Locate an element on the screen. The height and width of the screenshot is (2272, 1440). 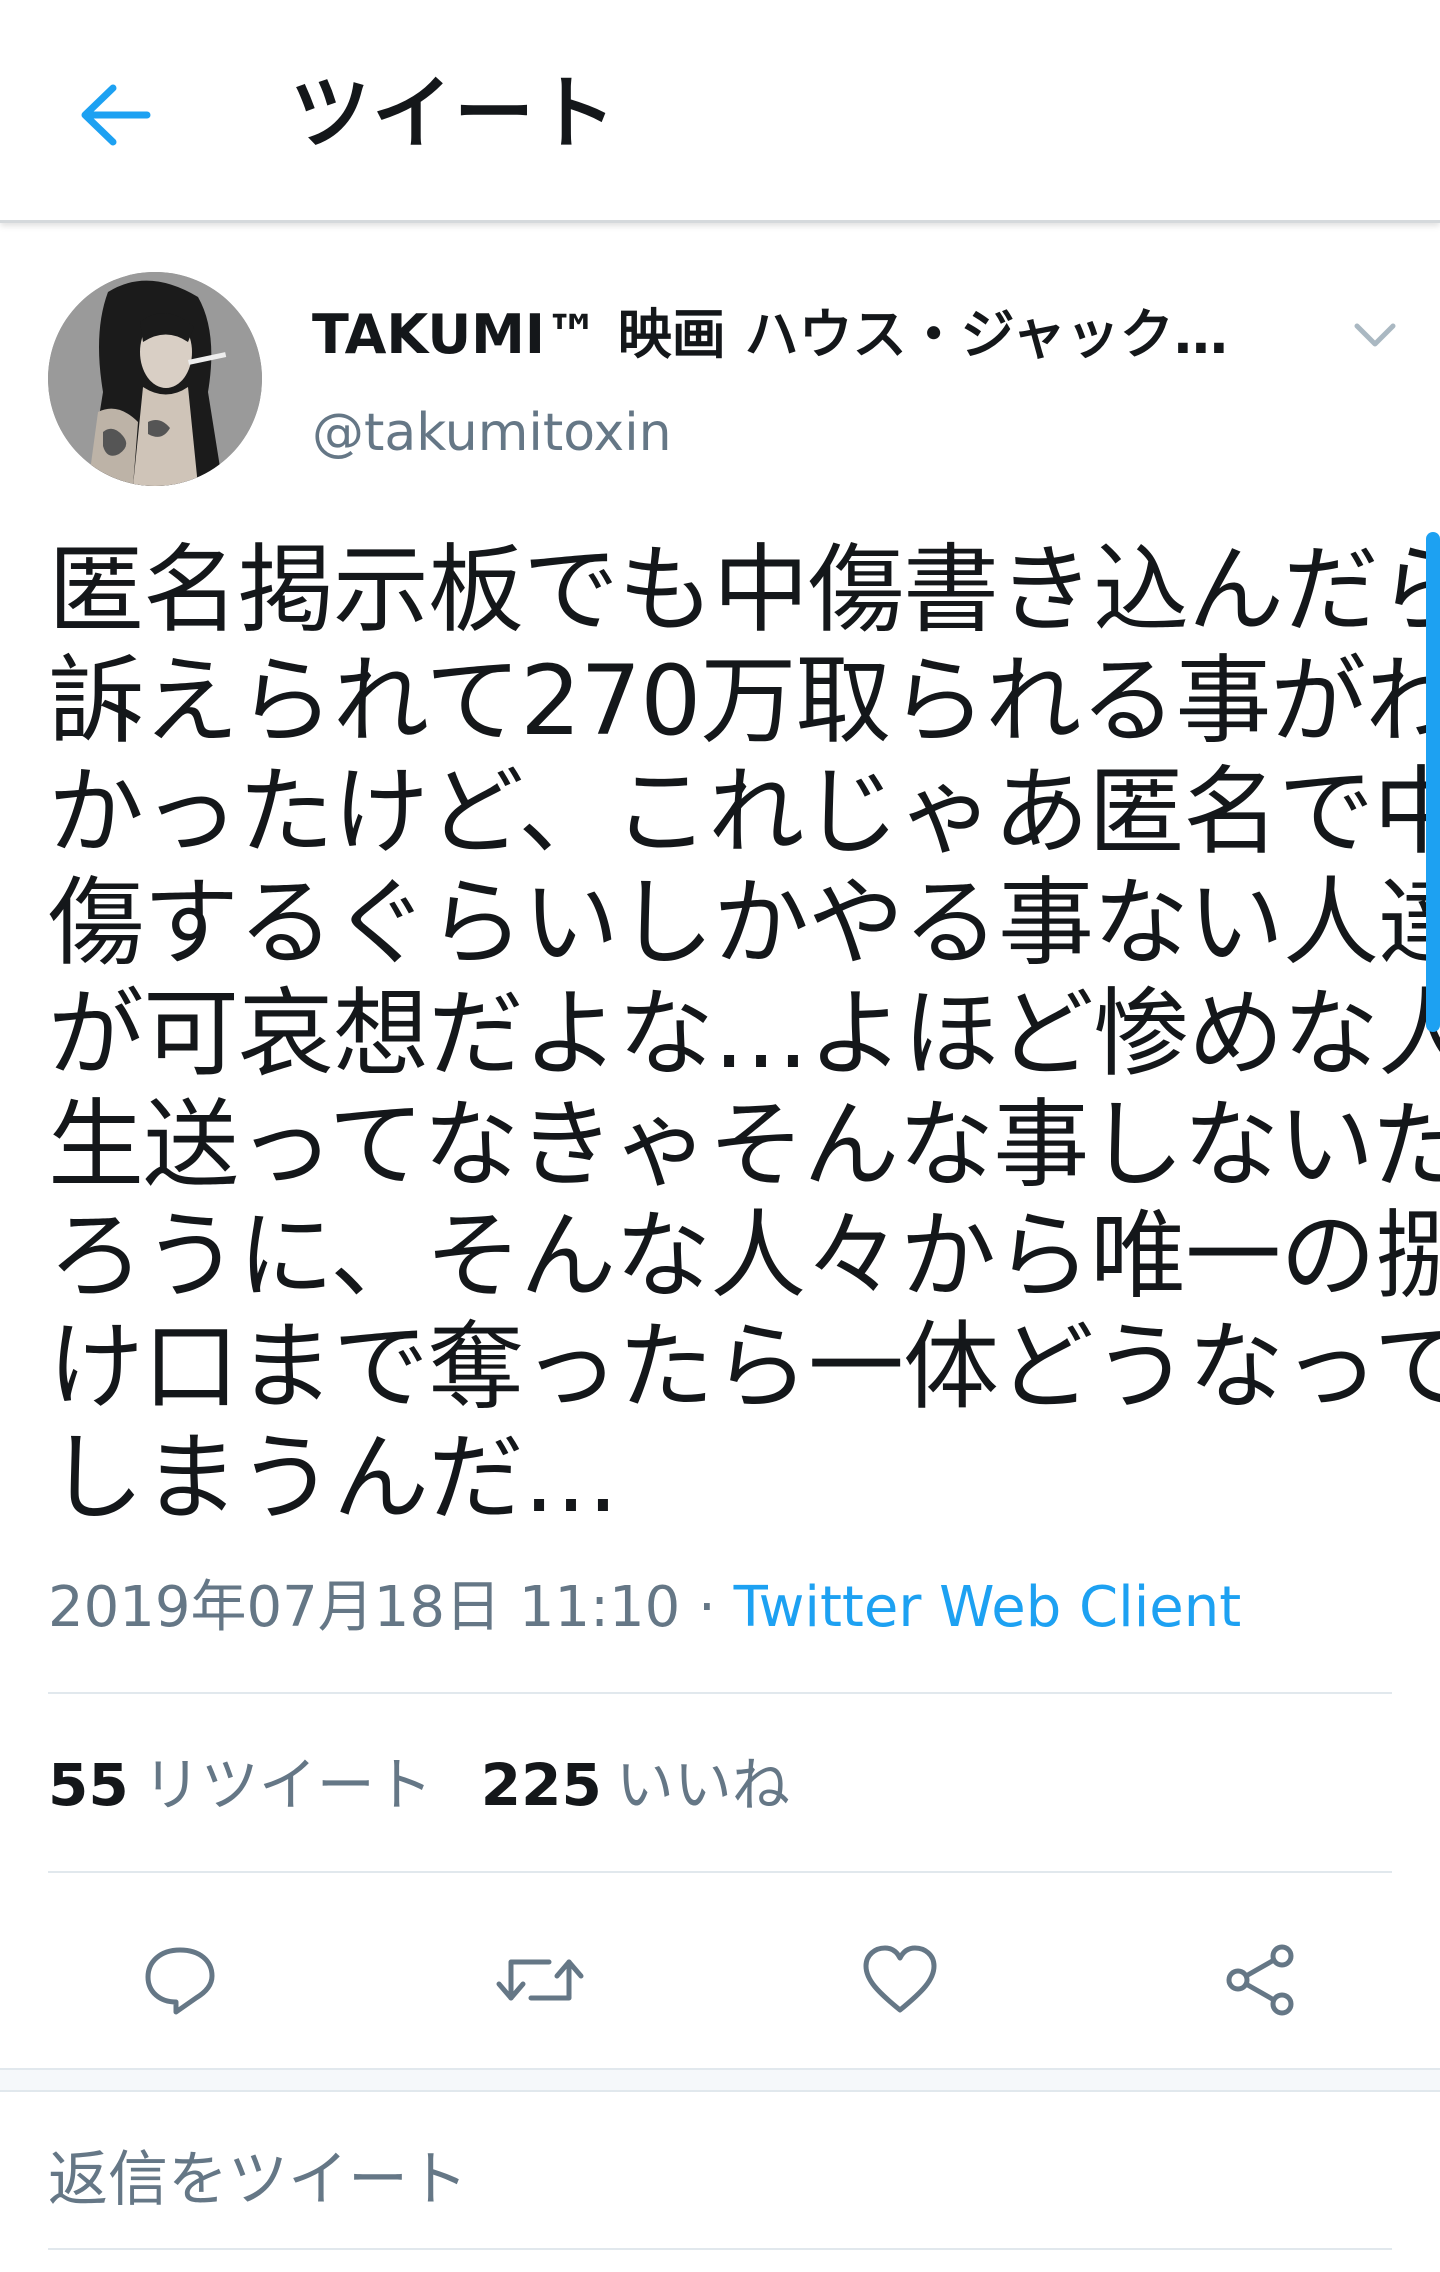
retweet-icon is located at coordinates (540, 1980).